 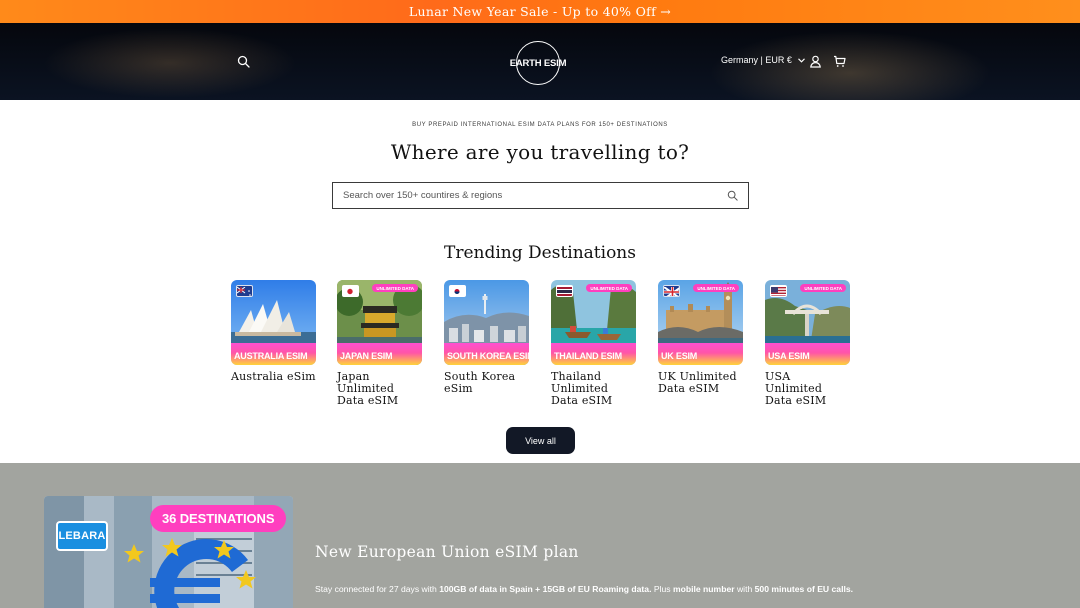 I want to click on destination-name: USA Unlimited Data eSIM, so click(x=807, y=389).